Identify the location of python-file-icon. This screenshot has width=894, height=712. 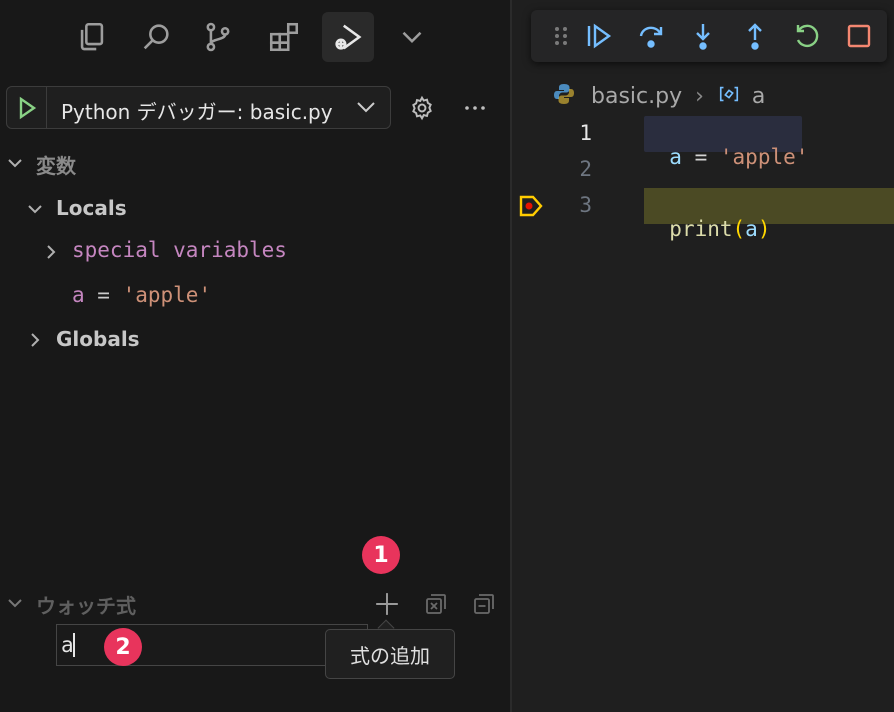
(564, 97).